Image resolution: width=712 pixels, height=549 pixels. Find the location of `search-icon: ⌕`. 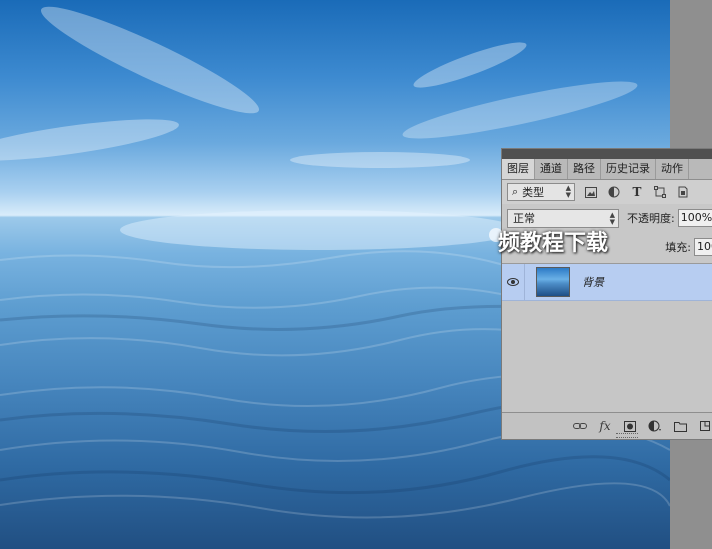

search-icon: ⌕ is located at coordinates (515, 191).